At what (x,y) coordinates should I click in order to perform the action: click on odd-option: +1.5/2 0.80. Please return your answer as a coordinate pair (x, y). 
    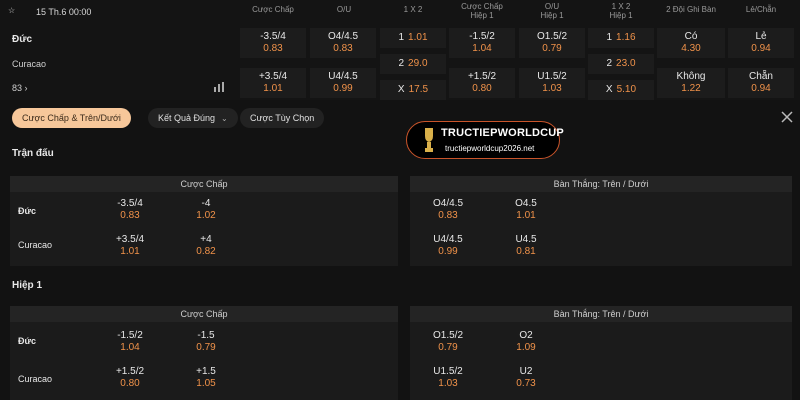
    Looking at the image, I should click on (130, 378).